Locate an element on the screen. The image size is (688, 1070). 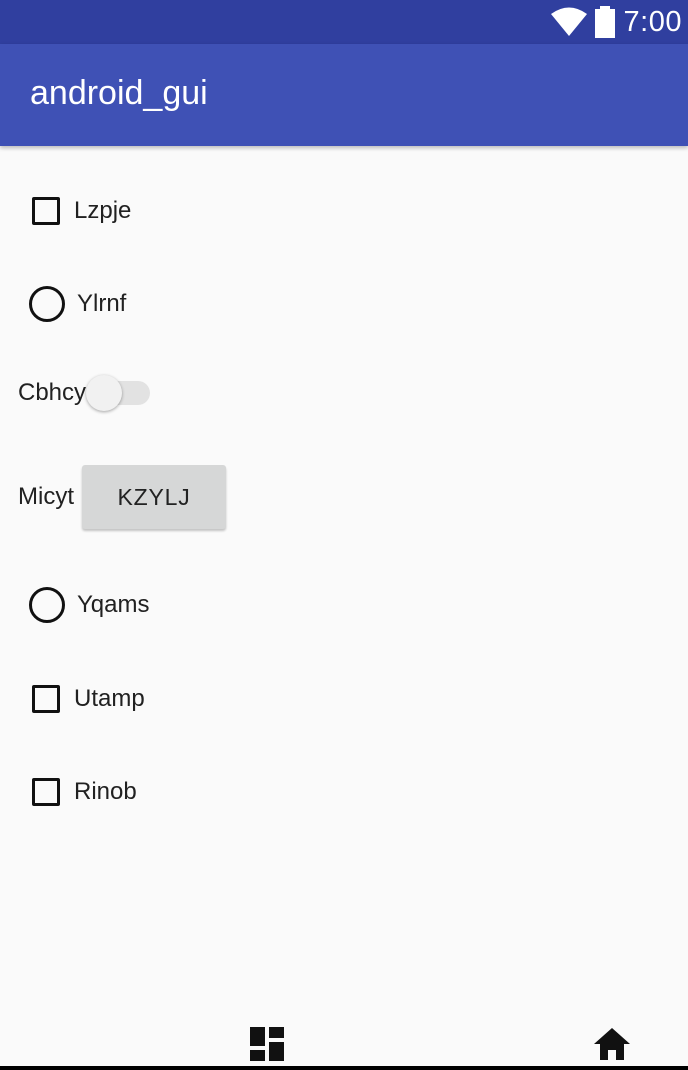
button-row-micyt: Micyt KZYLJ is located at coordinates (122, 497).